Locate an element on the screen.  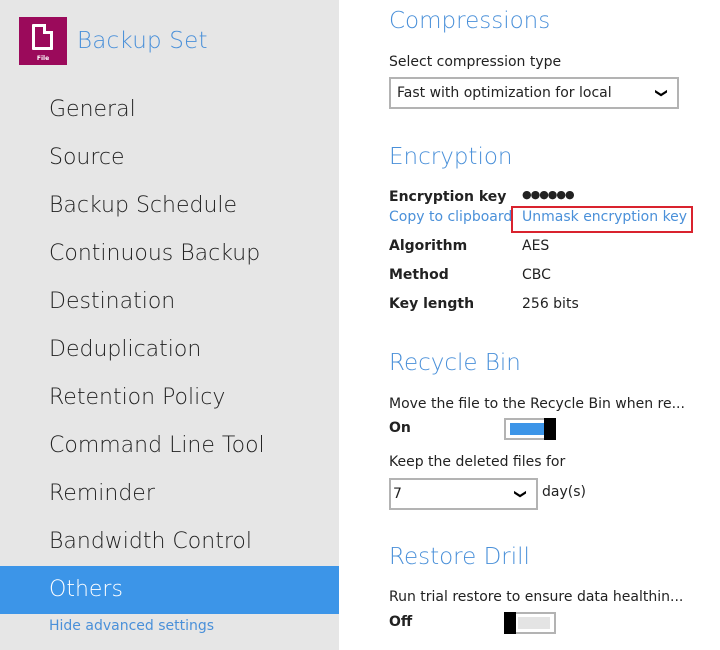
algorithm-value: AES is located at coordinates (536, 246).